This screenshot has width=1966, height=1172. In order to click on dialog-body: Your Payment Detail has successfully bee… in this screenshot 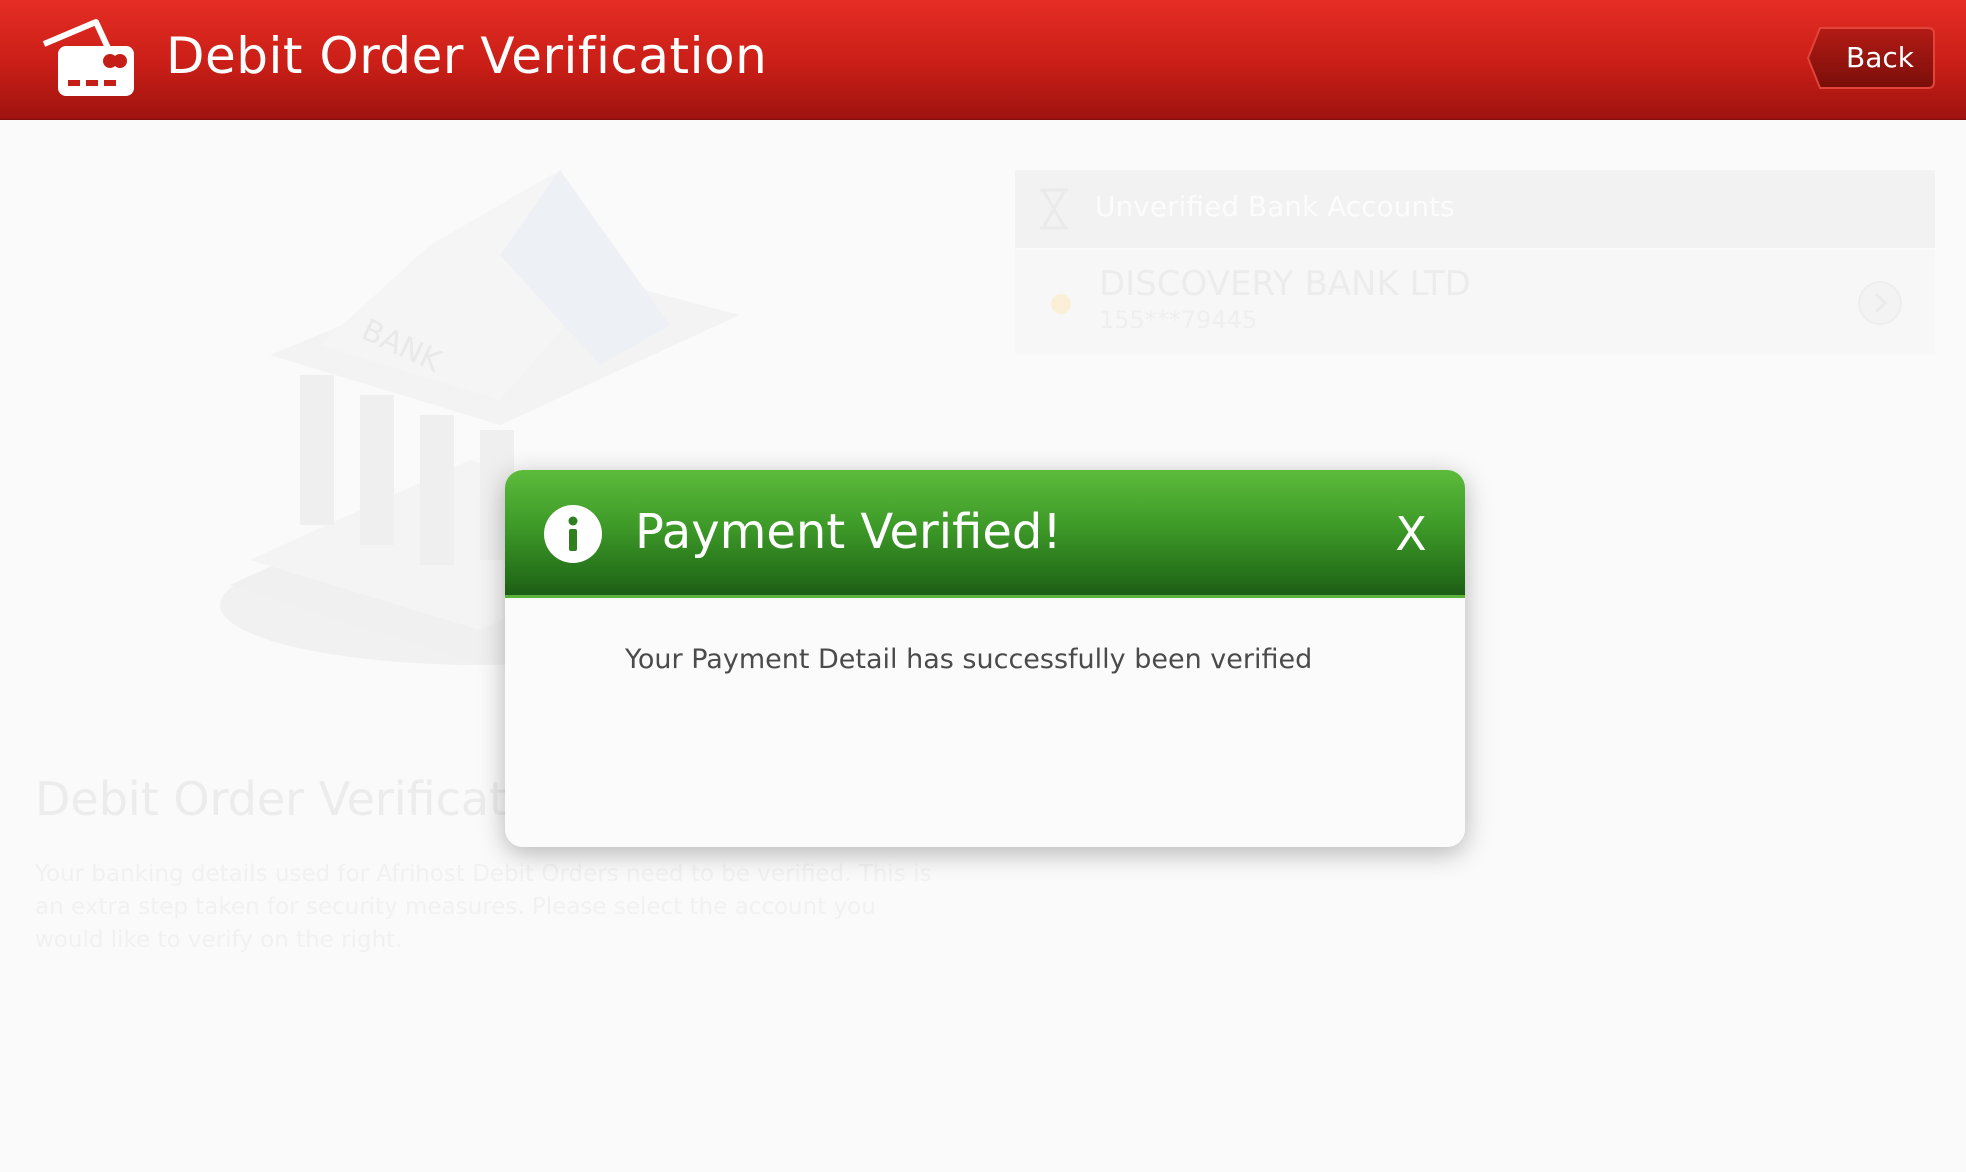, I will do `click(985, 722)`.